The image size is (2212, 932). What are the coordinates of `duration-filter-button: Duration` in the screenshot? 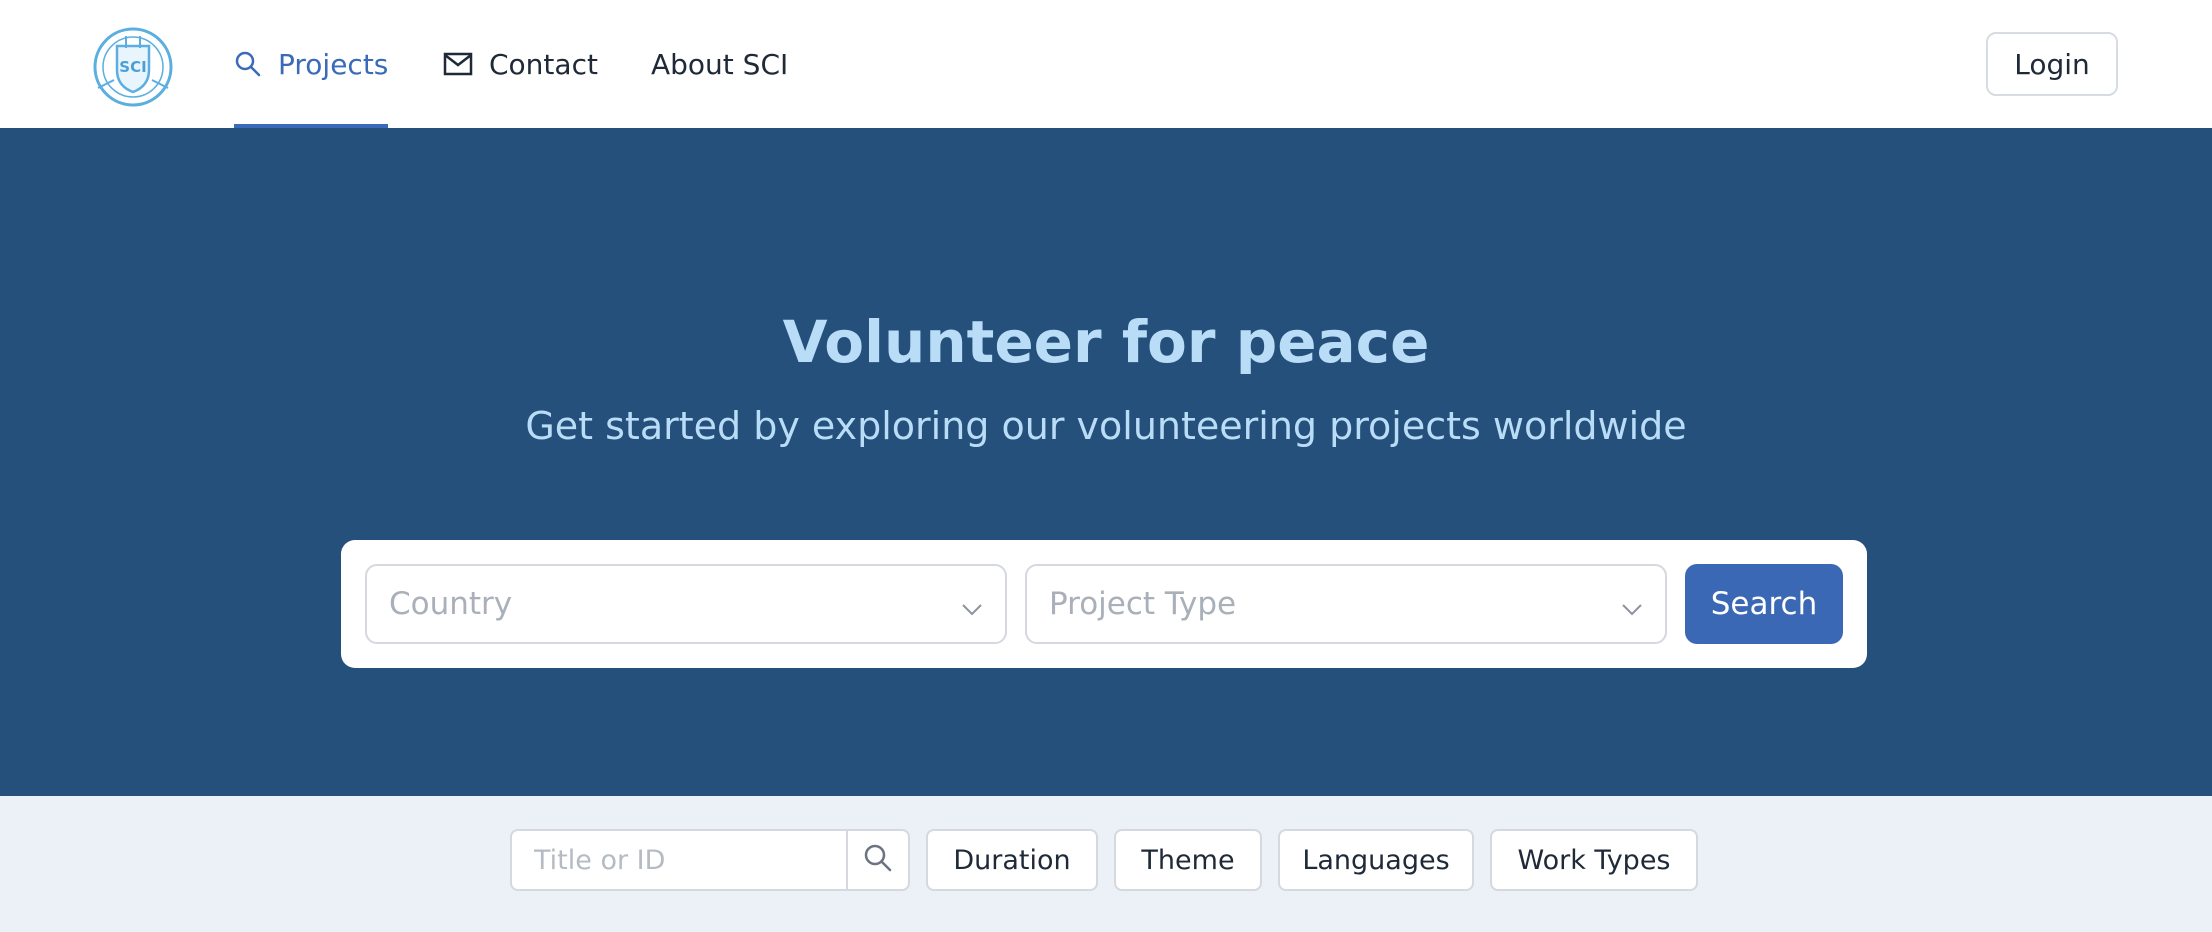 It's located at (1012, 860).